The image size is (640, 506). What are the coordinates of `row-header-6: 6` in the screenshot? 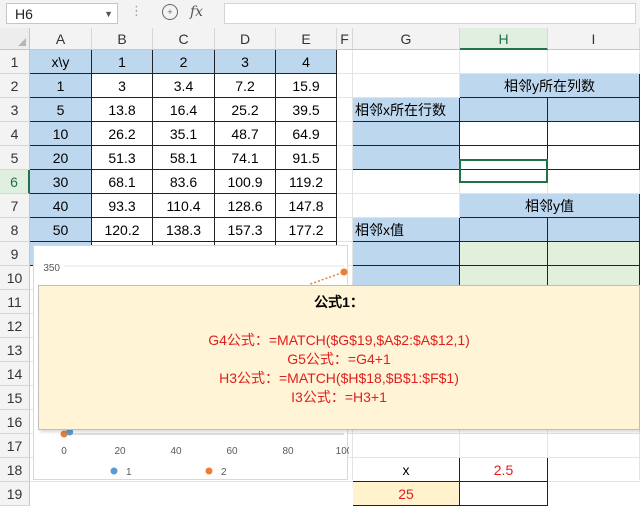 It's located at (15, 182).